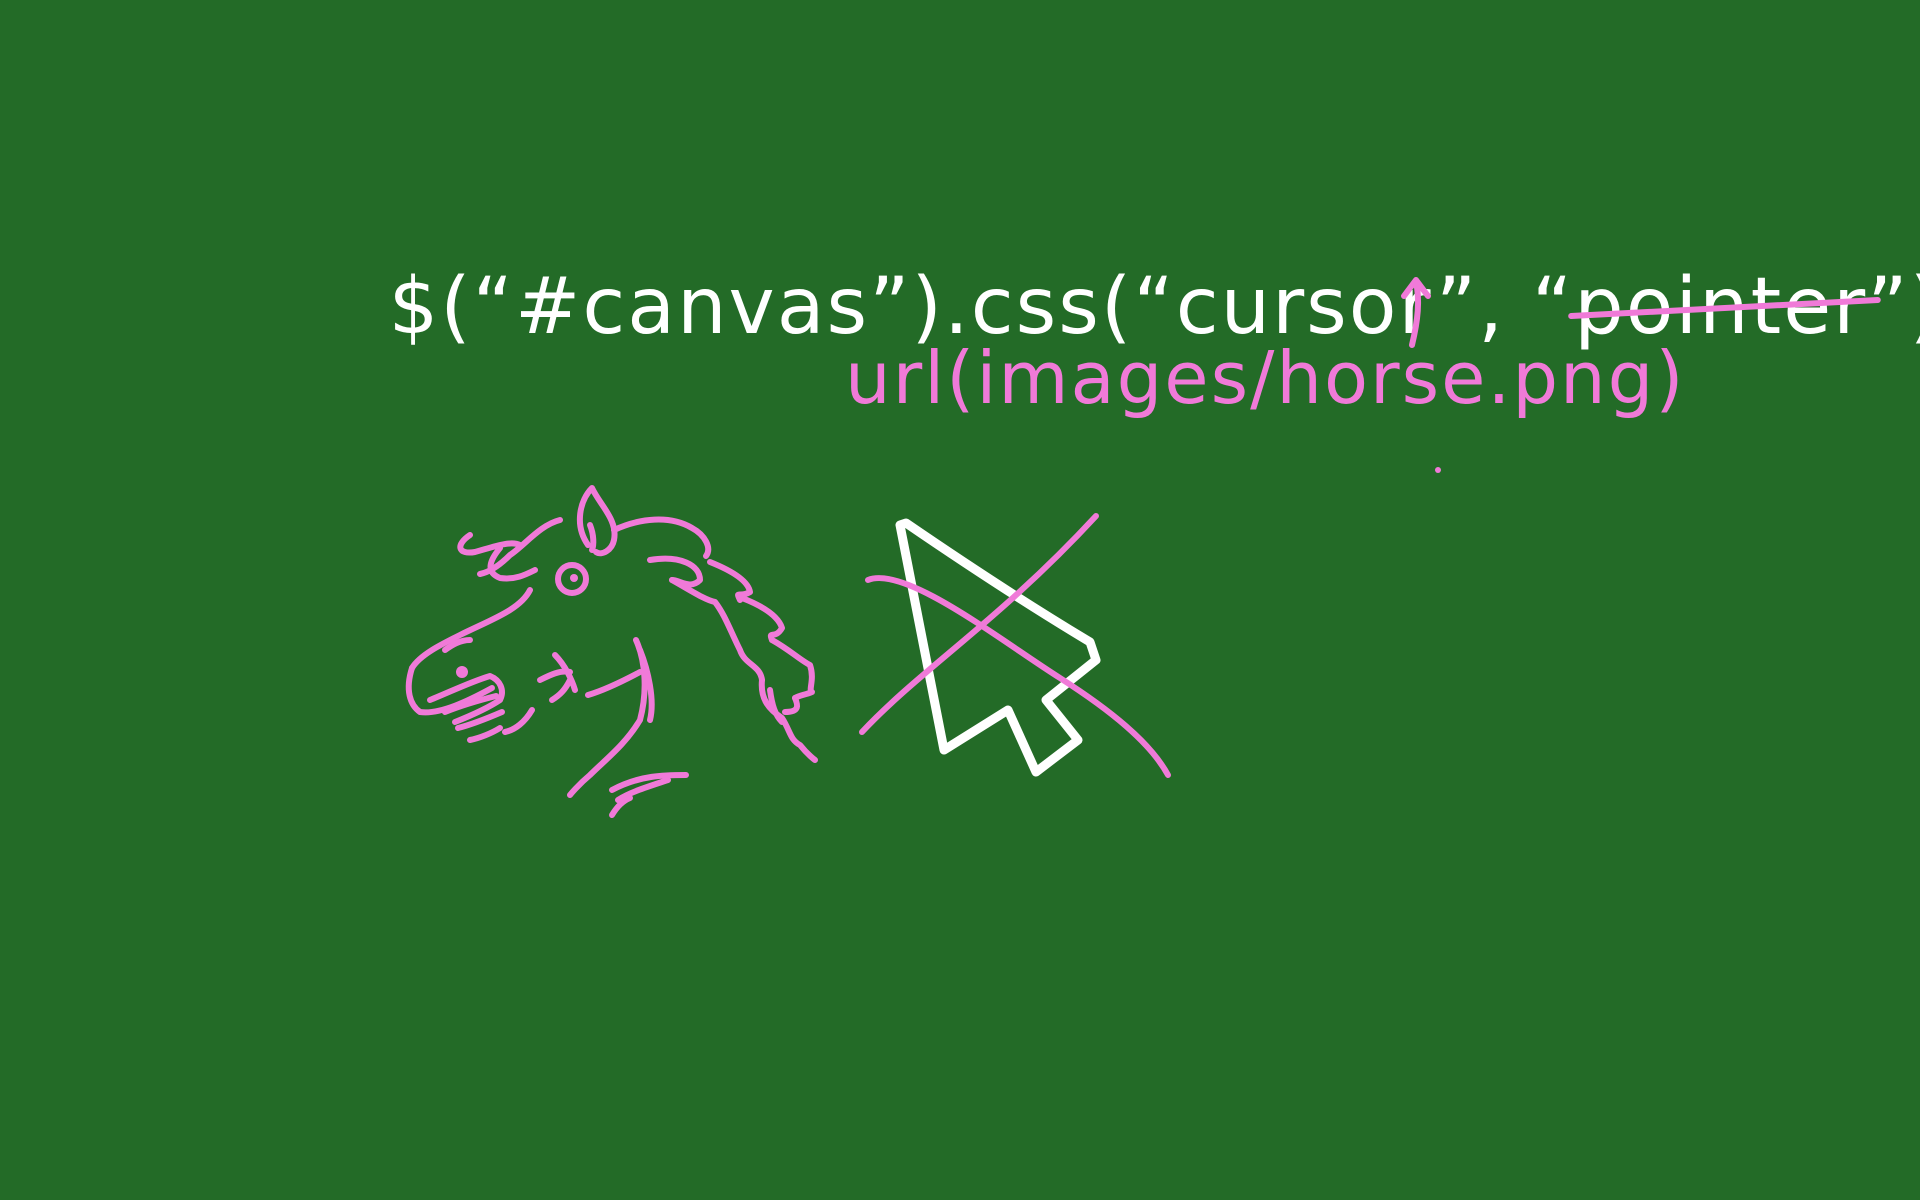 Image resolution: width=1920 pixels, height=1200 pixels. What do you see at coordinates (1416, 312) in the screenshot?
I see `up-arrow-icon` at bounding box center [1416, 312].